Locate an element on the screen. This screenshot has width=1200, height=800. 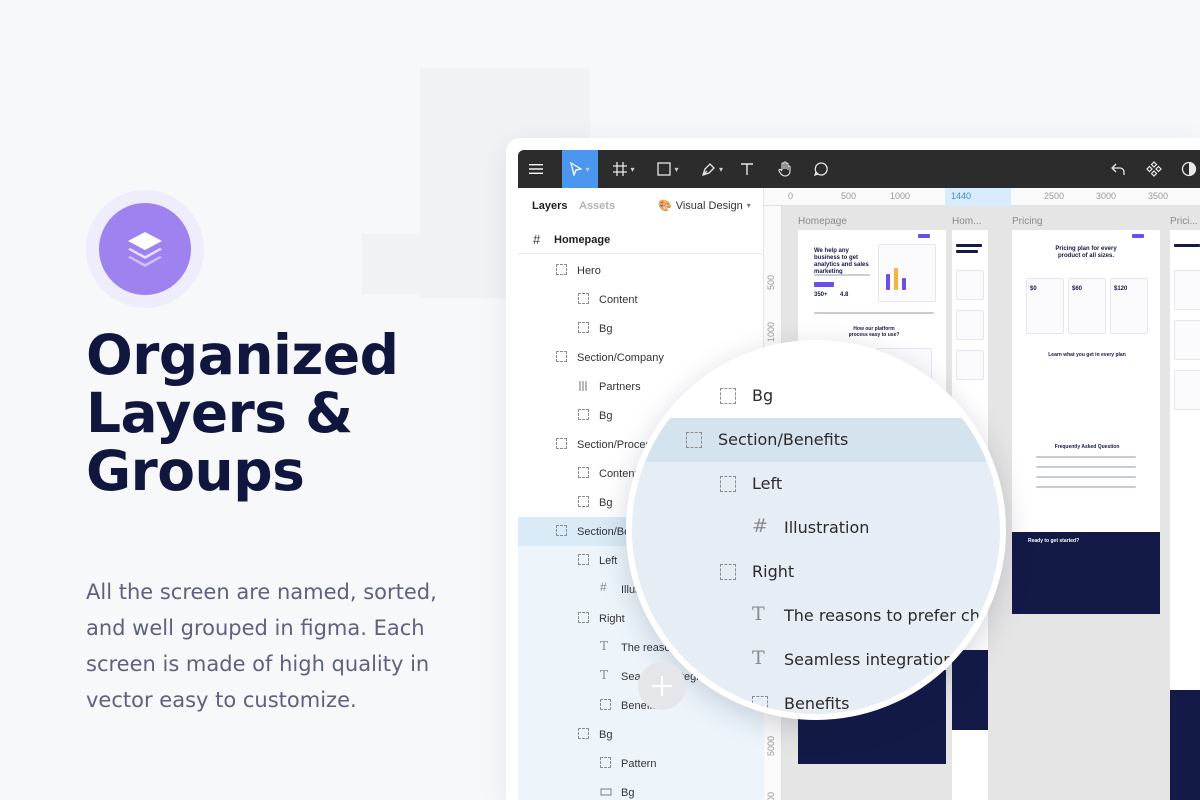
magnified-layer-label: Bg is located at coordinates (763, 395).